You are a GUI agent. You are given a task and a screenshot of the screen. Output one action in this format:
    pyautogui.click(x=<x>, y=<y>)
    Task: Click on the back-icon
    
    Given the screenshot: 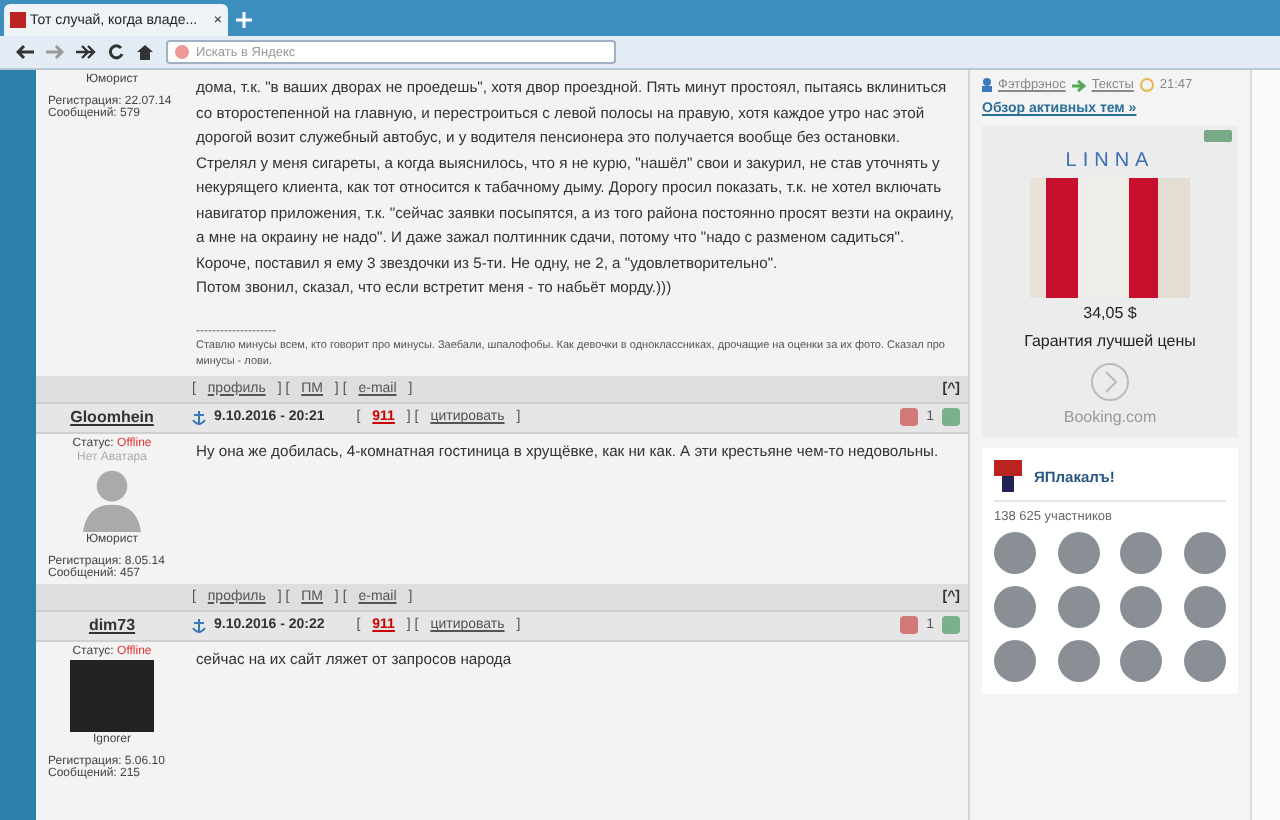 What is the action you would take?
    pyautogui.click(x=25, y=52)
    